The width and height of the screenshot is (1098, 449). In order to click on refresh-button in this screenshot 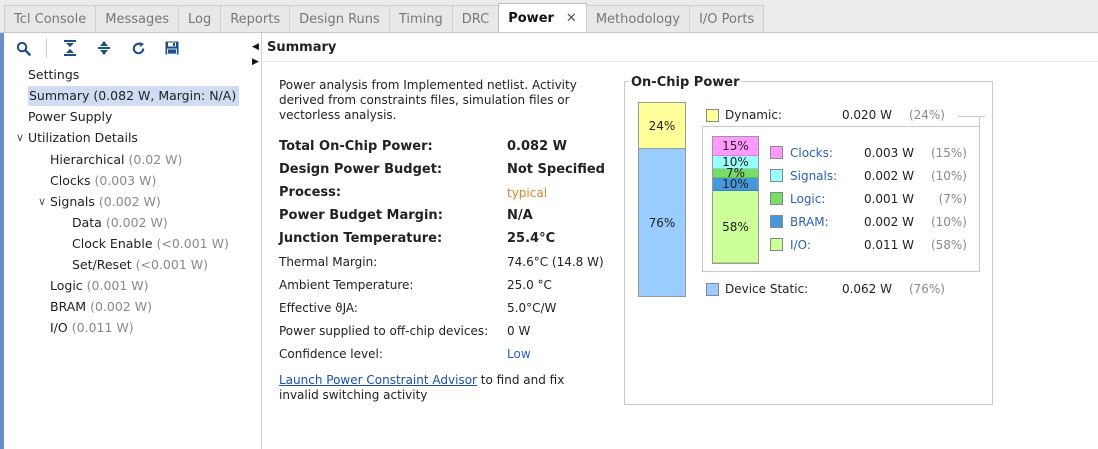, I will do `click(138, 48)`.